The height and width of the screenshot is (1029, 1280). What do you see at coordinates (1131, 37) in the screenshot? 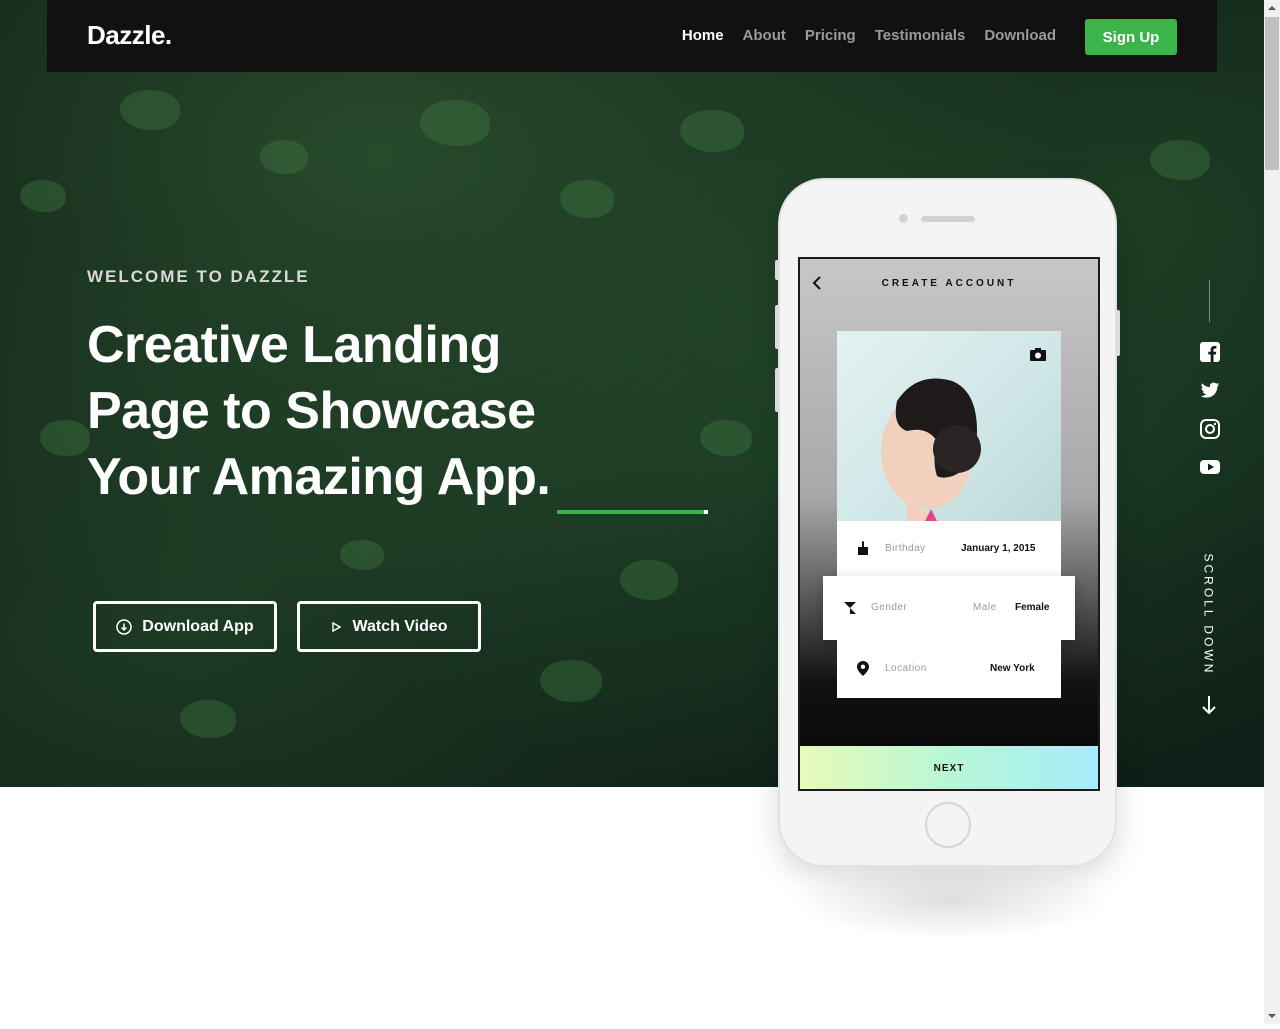
I see `sign-up-button: Sign Up` at bounding box center [1131, 37].